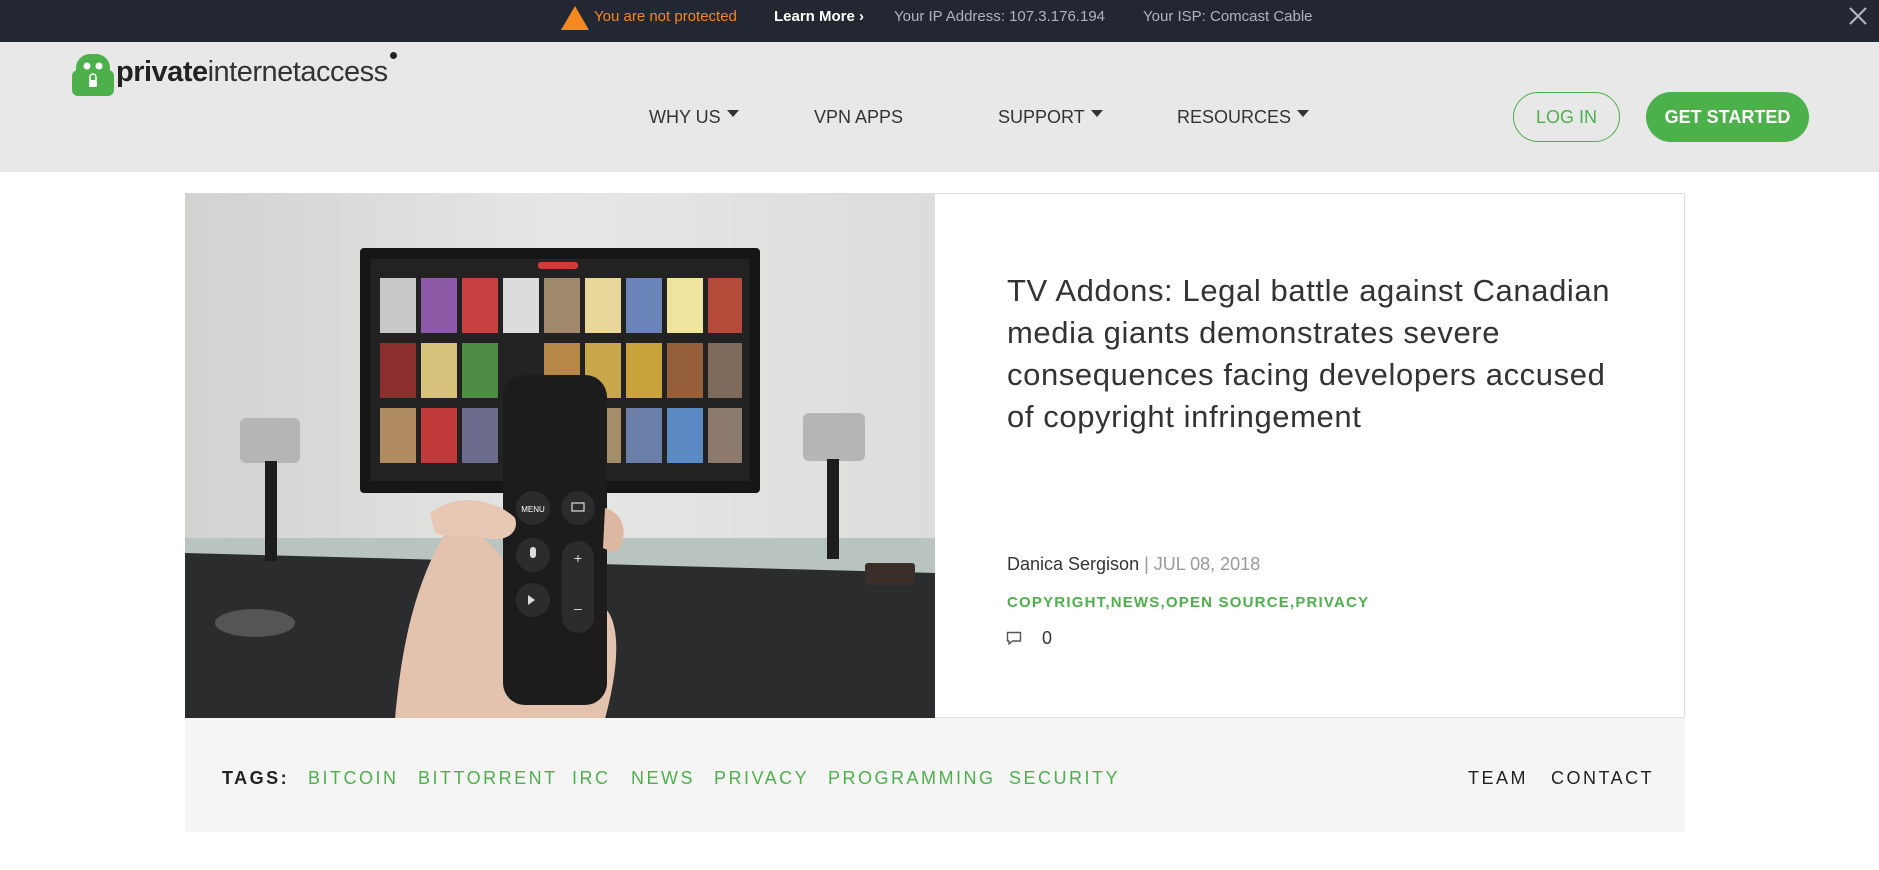 The height and width of the screenshot is (870, 1879). I want to click on team-link: TEAM, so click(1498, 778).